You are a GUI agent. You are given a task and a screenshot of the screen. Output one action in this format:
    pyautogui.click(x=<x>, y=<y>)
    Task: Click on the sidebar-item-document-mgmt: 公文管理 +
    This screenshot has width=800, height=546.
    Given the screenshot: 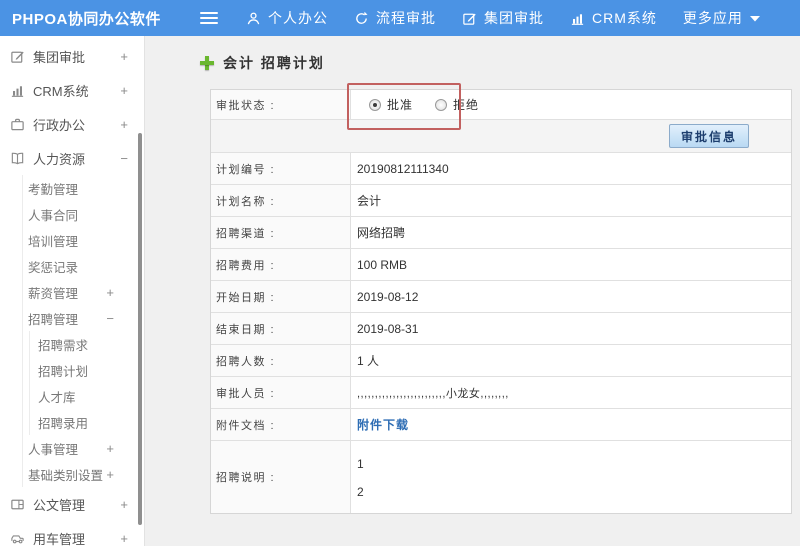 What is the action you would take?
    pyautogui.click(x=72, y=504)
    